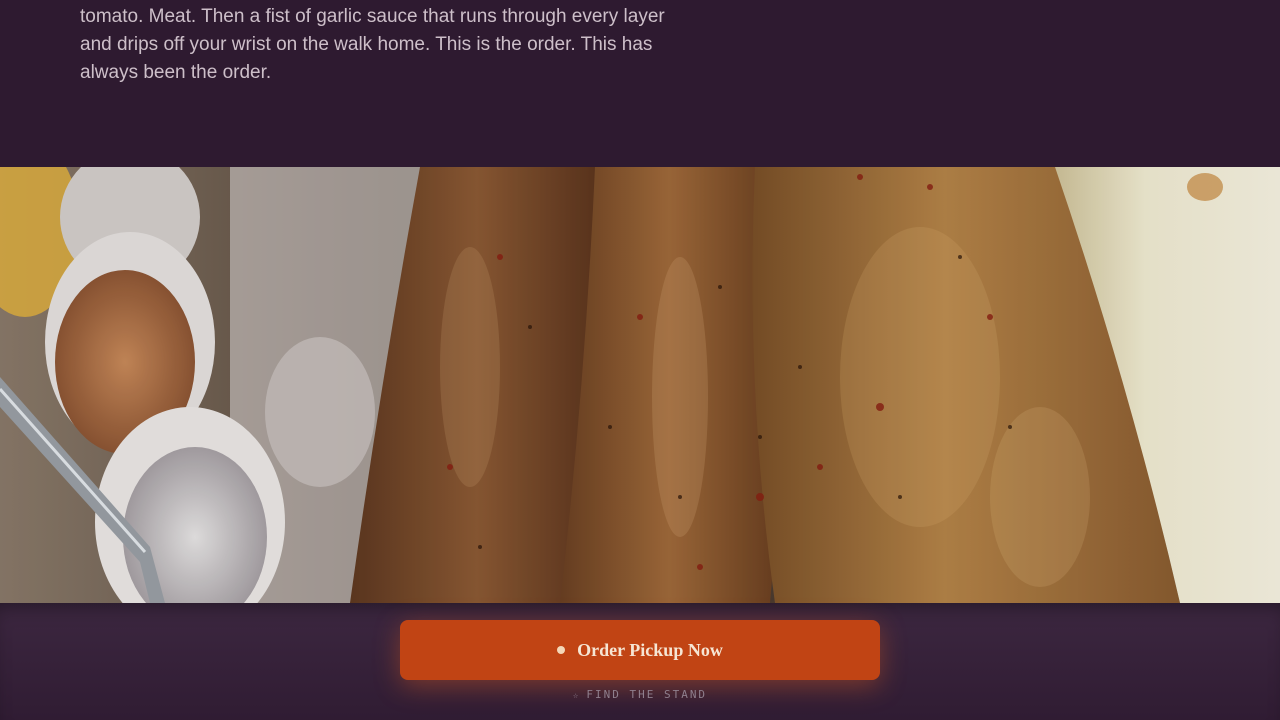 The width and height of the screenshot is (1280, 720). I want to click on star-icon: ☆, so click(576, 696).